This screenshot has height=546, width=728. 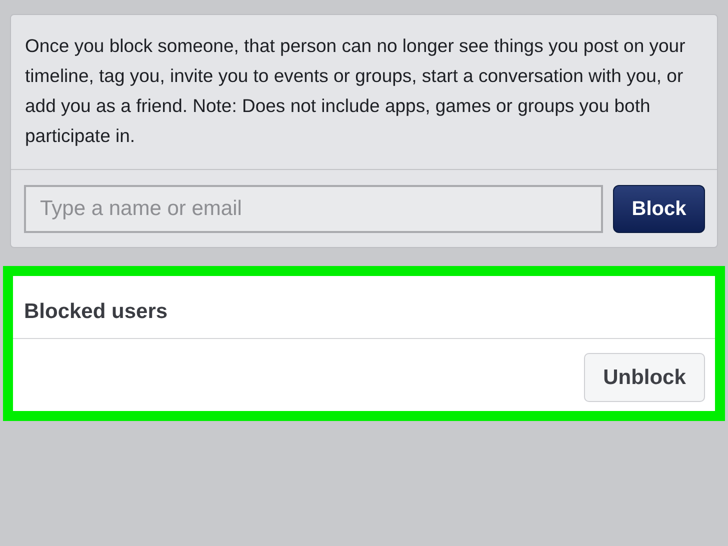 What do you see at coordinates (96, 311) in the screenshot?
I see `section-title: Blocked users` at bounding box center [96, 311].